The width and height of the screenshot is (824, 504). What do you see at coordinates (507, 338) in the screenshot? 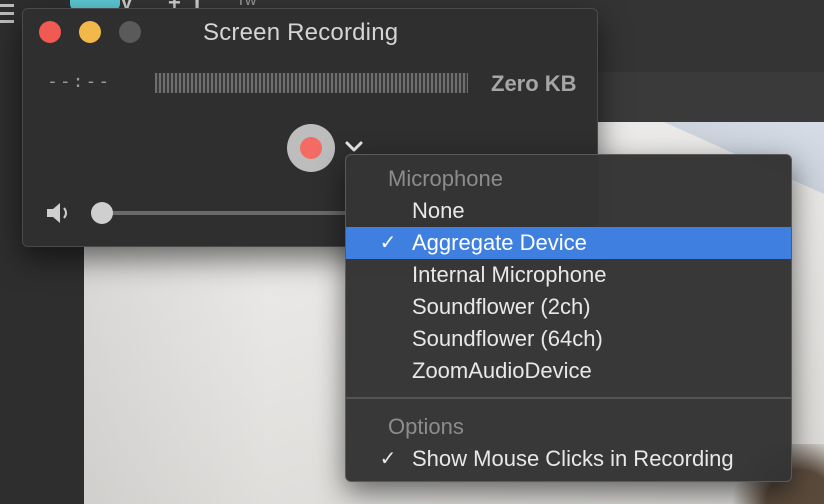
I see `menu-item-label: Soundflower (64ch)` at bounding box center [507, 338].